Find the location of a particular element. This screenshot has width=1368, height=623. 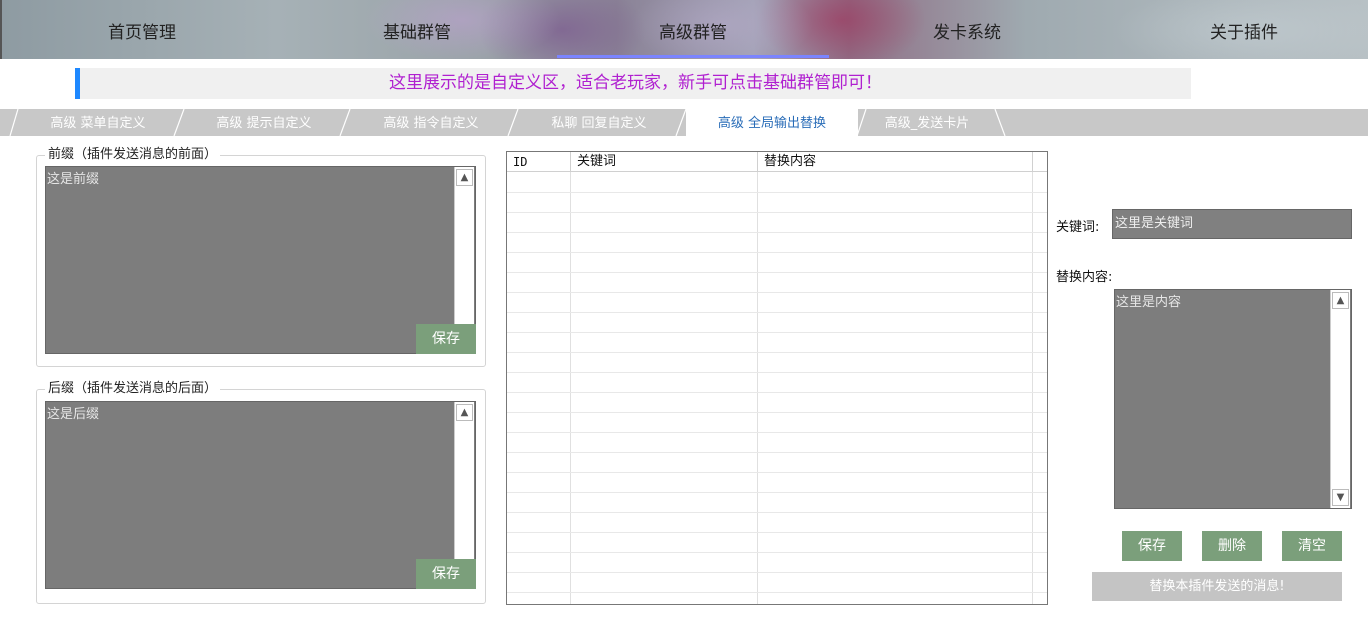

content-textarea: 这里是内容 ▲ ▼ is located at coordinates (1233, 399).